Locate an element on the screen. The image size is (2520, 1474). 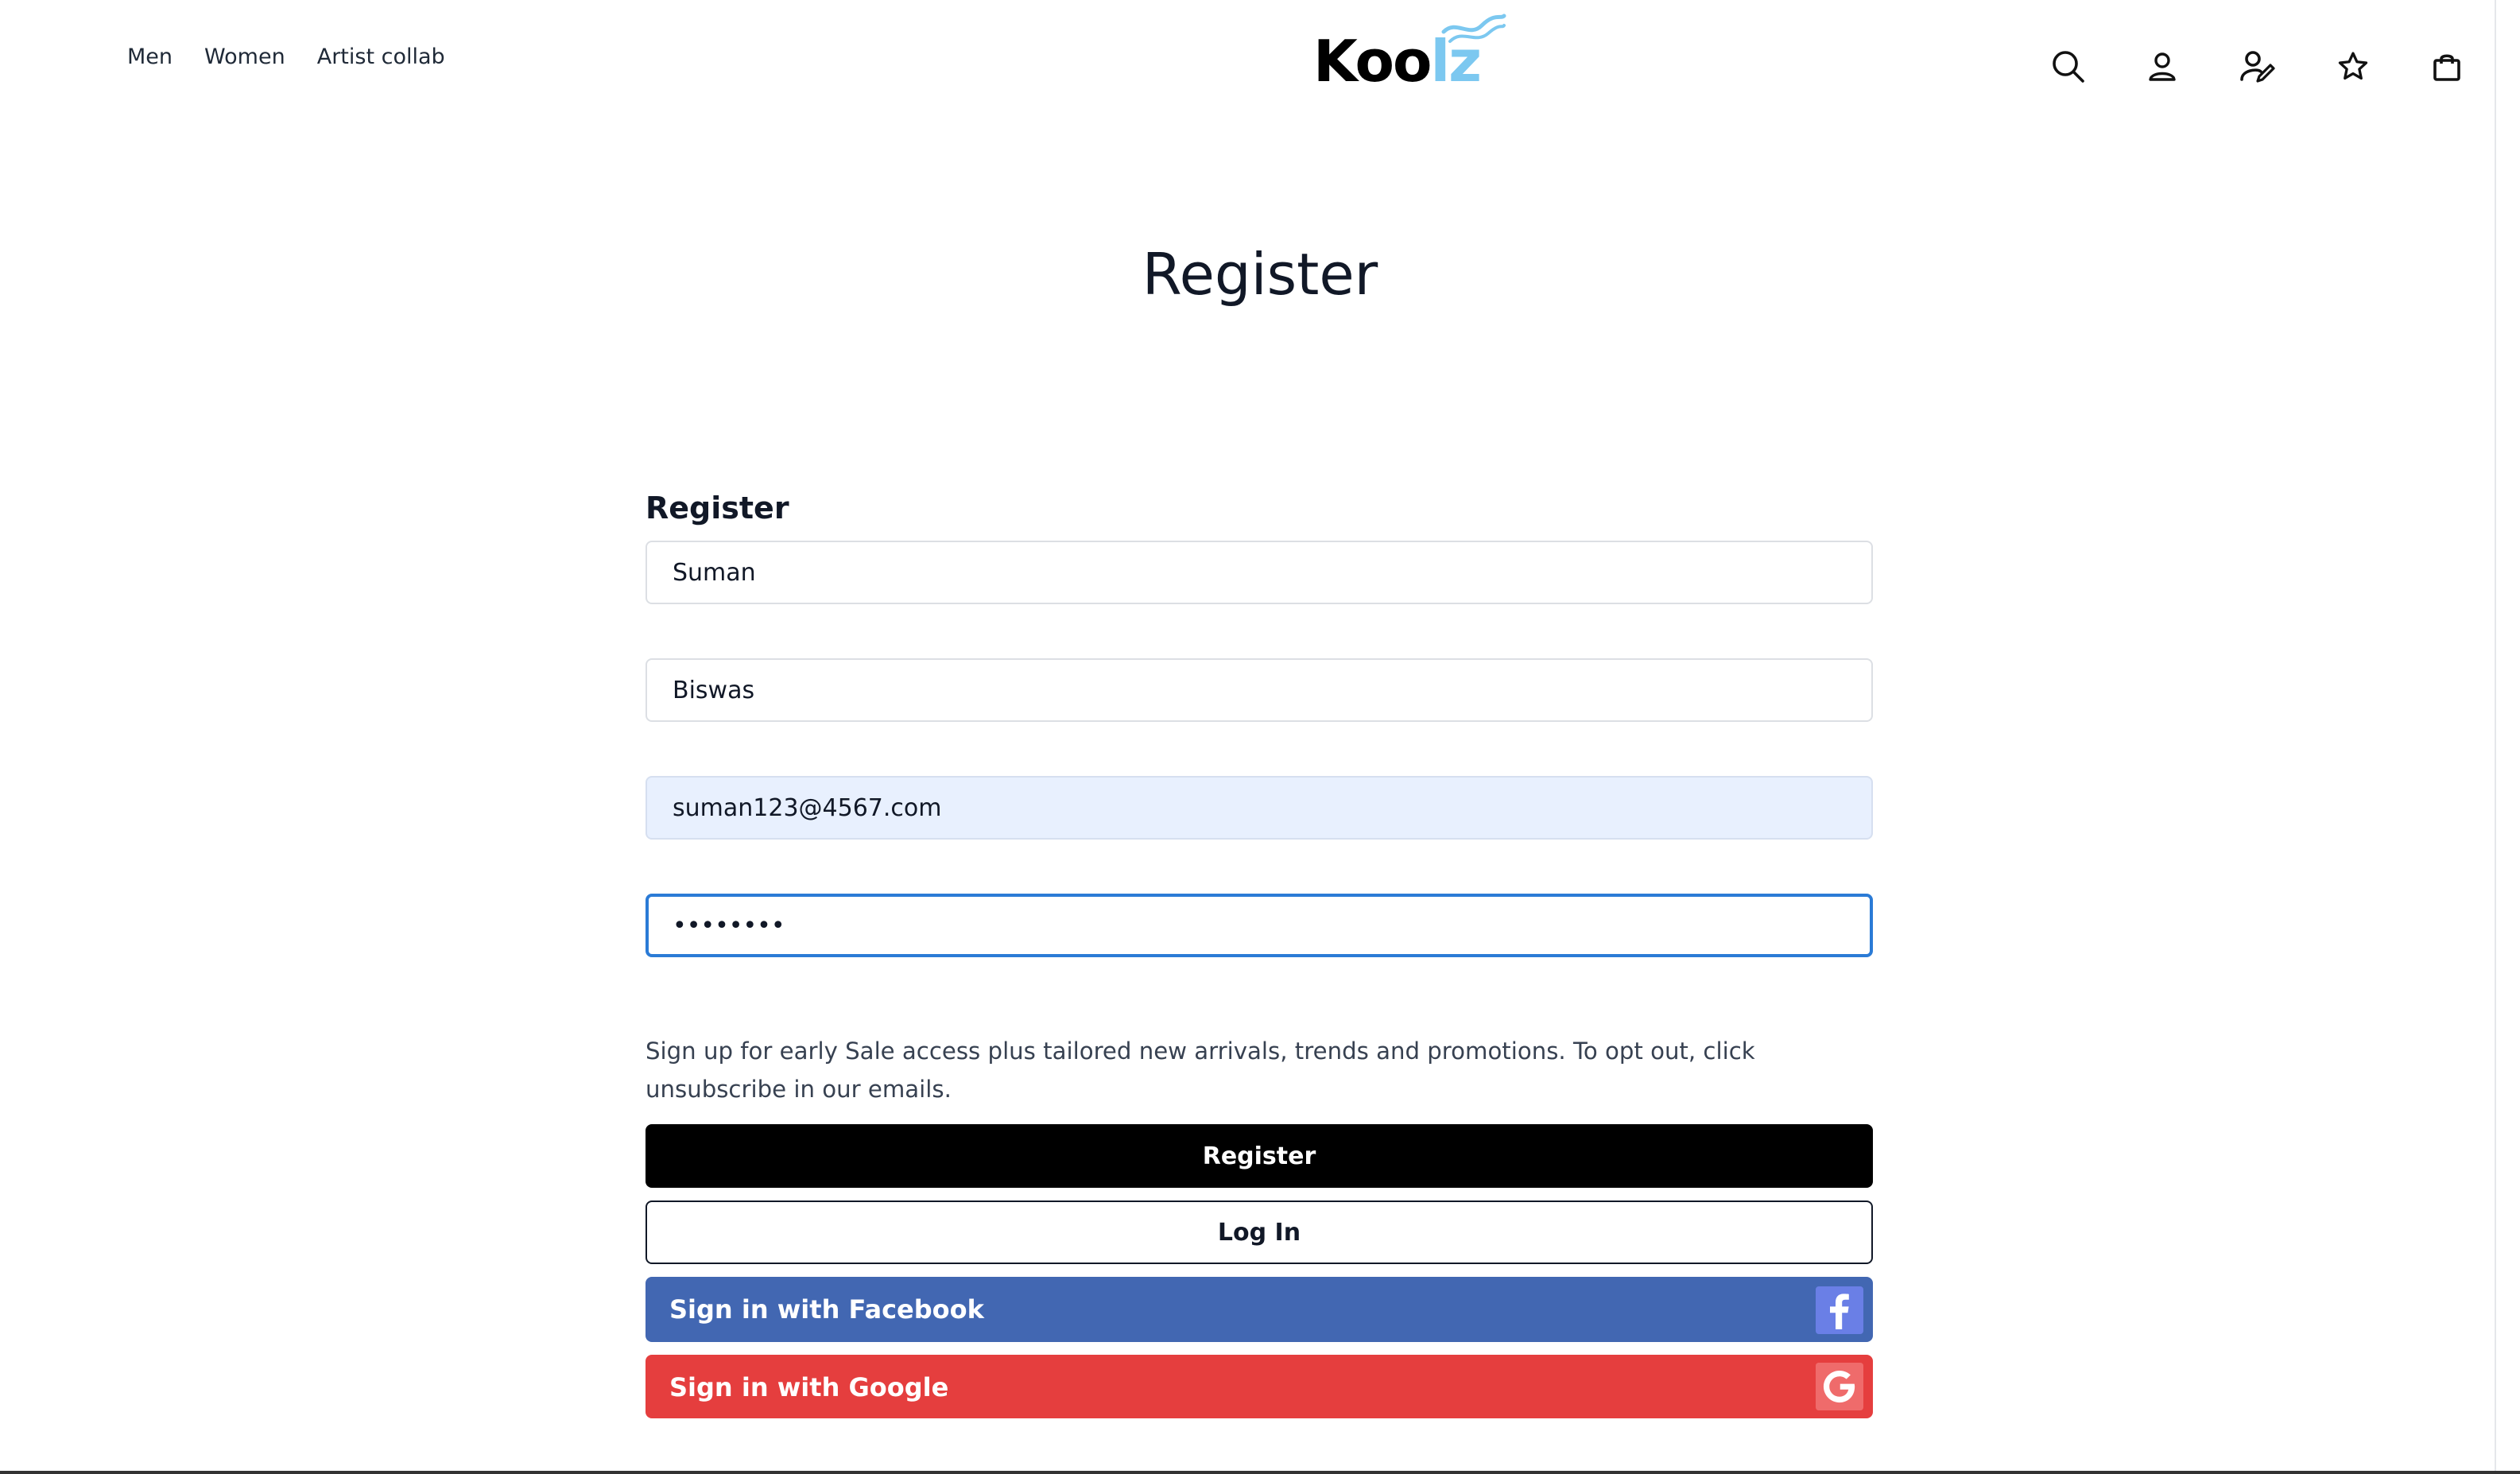
logo-wave-icon is located at coordinates (1473, 28).